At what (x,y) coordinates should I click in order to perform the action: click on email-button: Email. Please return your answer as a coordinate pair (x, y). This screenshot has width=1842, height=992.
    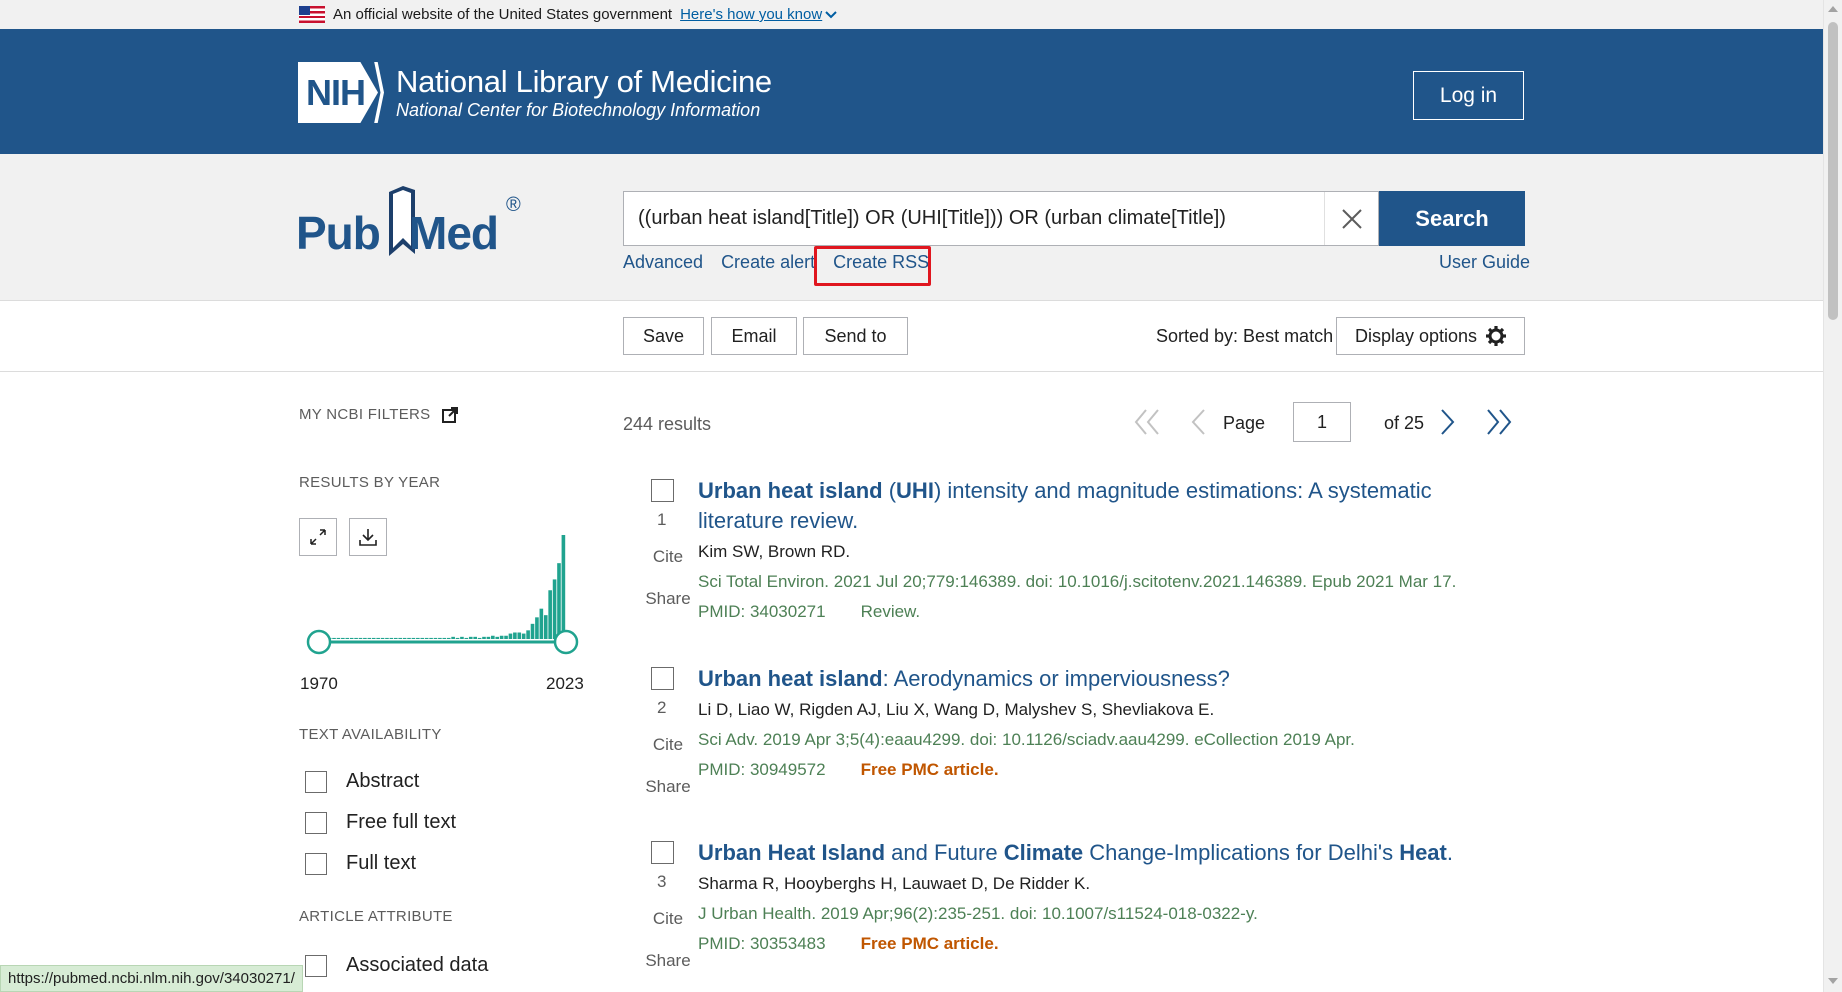
    Looking at the image, I should click on (754, 336).